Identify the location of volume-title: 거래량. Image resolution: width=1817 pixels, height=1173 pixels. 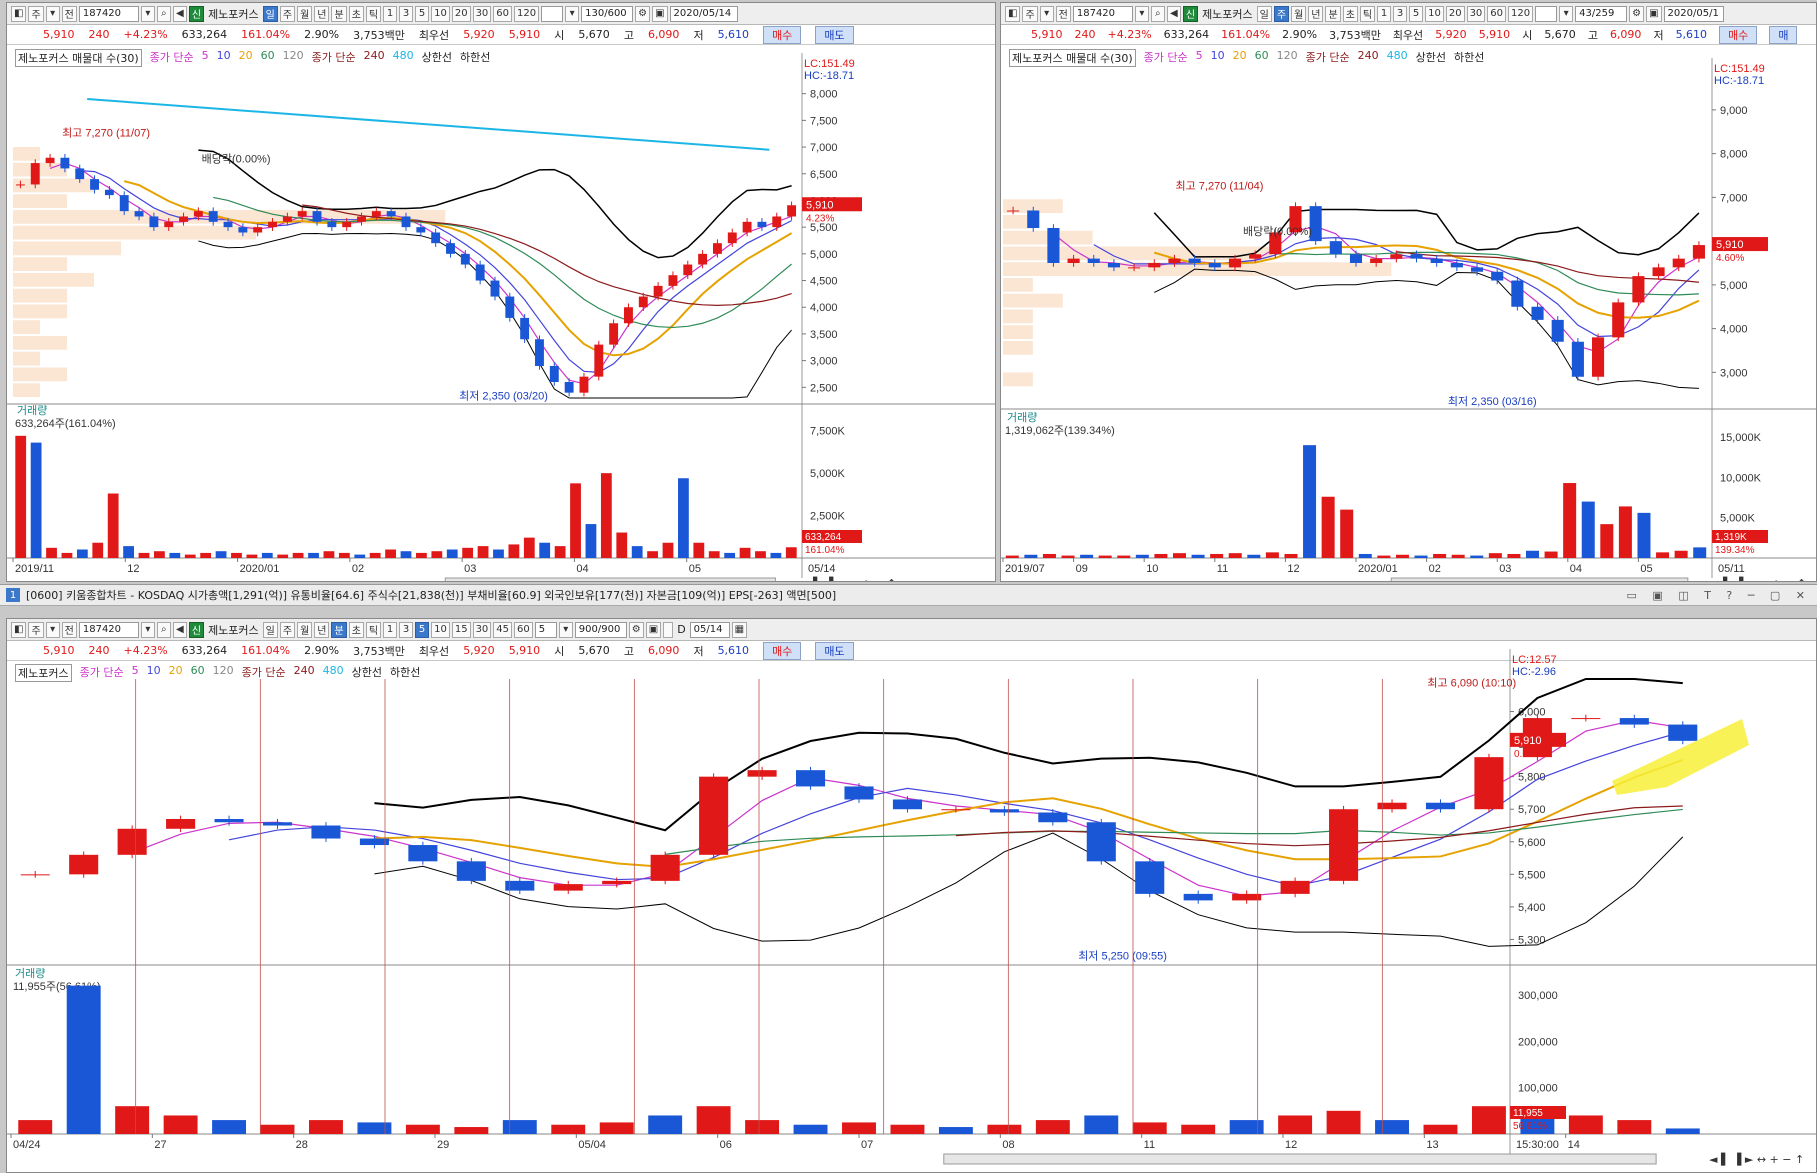
(1022, 417).